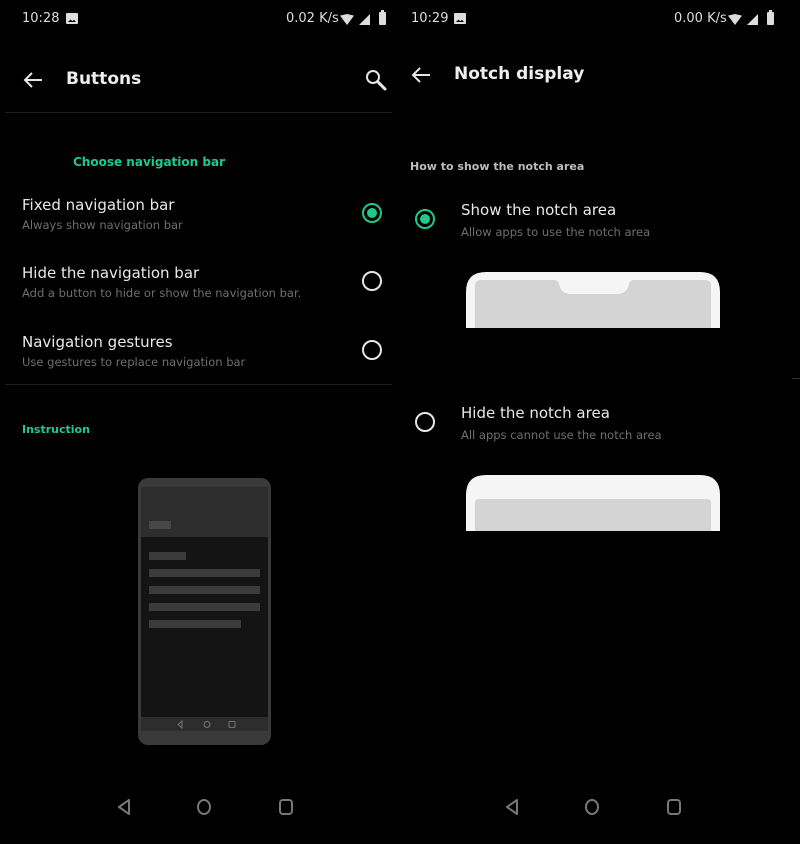 The image size is (800, 844). I want to click on option-description: Always show navigation bar, so click(102, 225).